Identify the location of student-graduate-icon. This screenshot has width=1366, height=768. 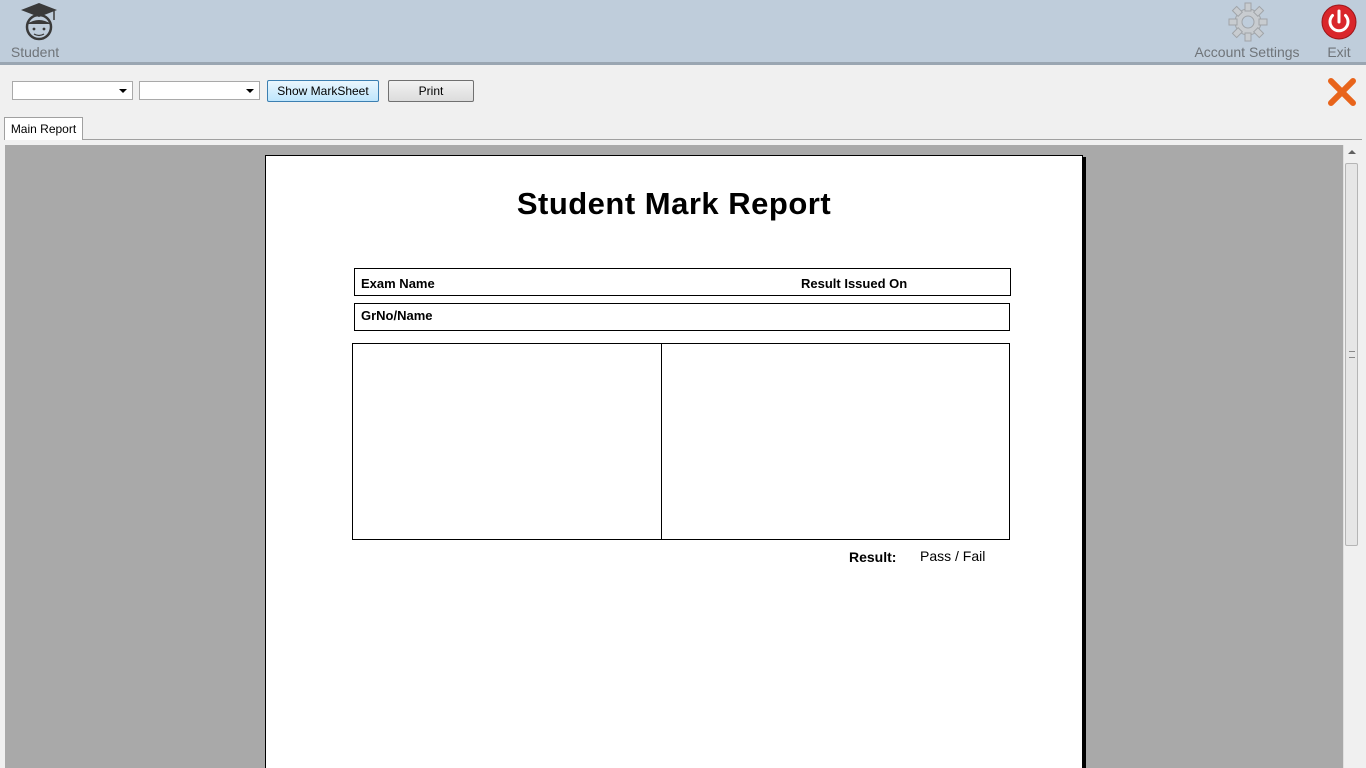
(39, 22).